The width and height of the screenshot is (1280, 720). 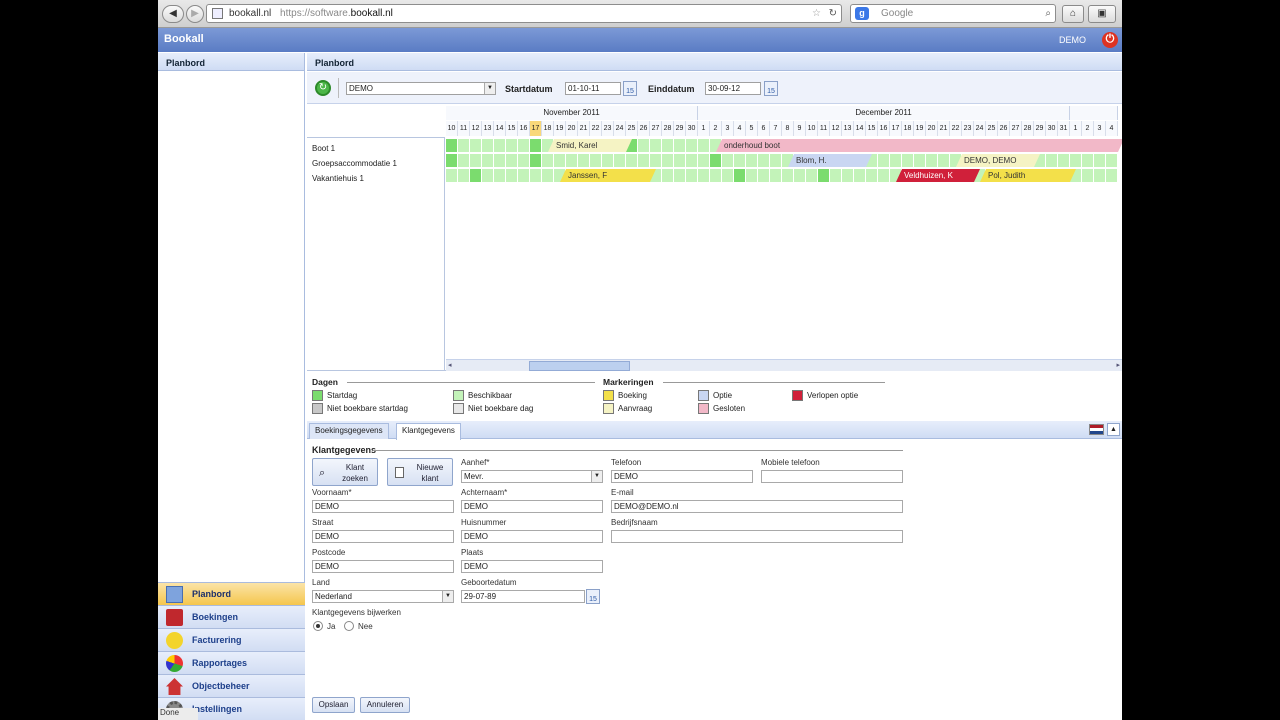 What do you see at coordinates (231, 616) in the screenshot?
I see `module-boekingen: Boekingen` at bounding box center [231, 616].